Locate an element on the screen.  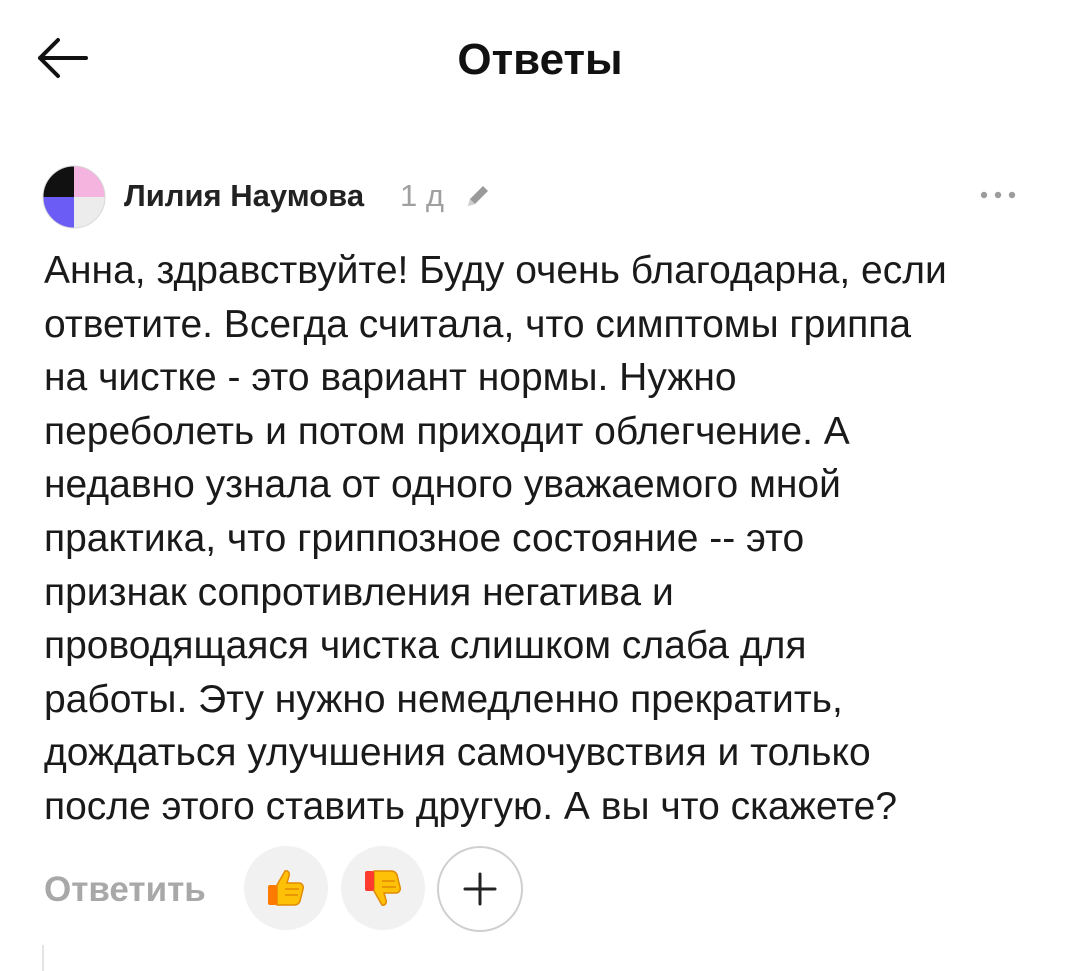
thumbs-up-icon is located at coordinates (286, 888).